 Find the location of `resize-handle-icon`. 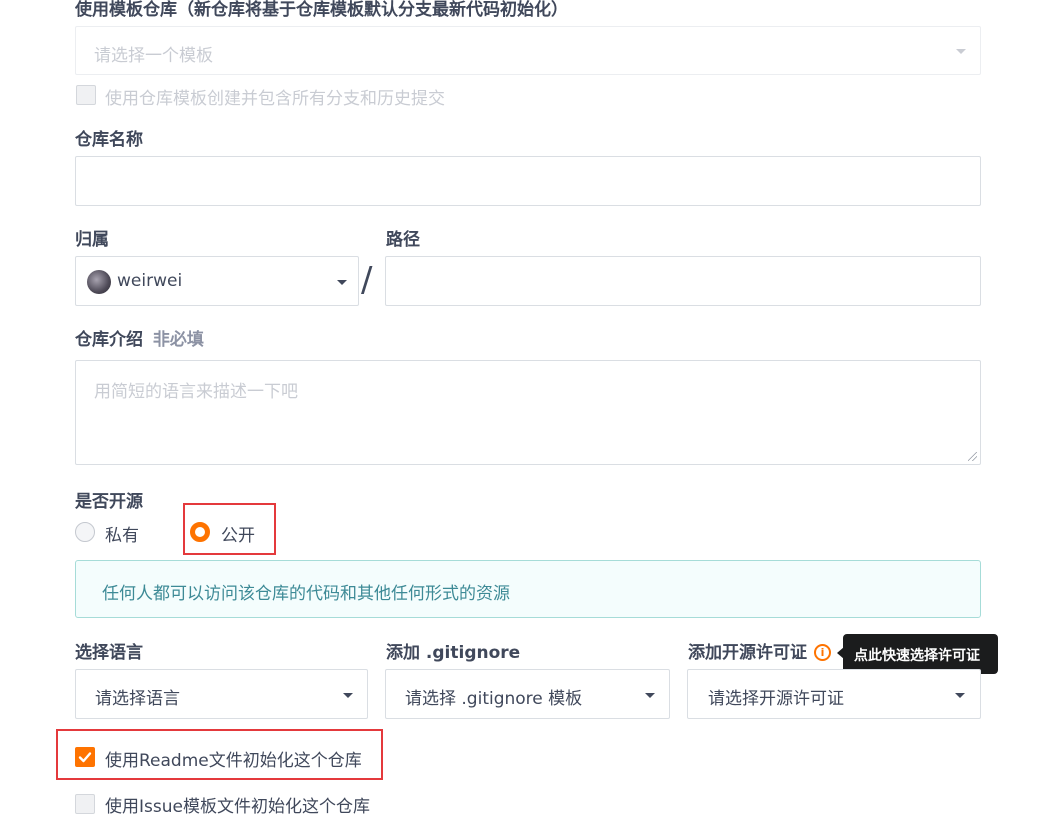

resize-handle-icon is located at coordinates (972, 456).